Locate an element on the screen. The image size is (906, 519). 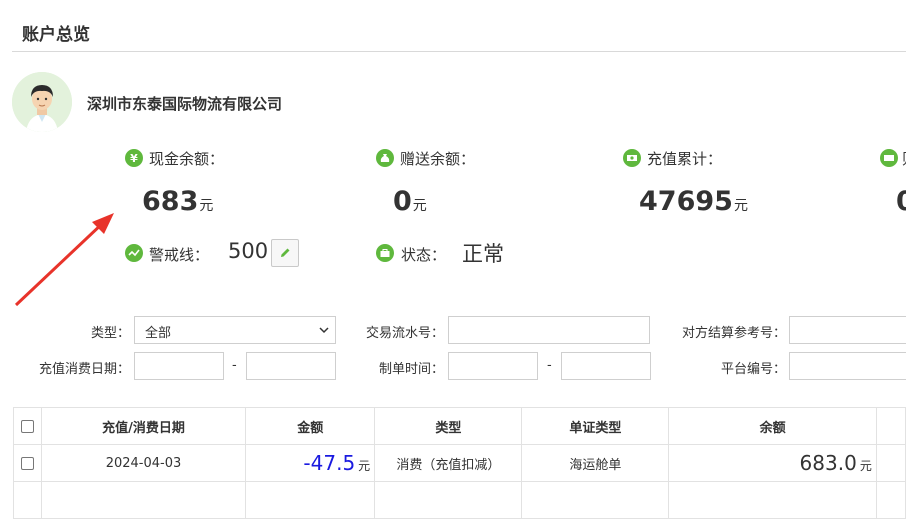
cash-stack-icon is located at coordinates (632, 158).